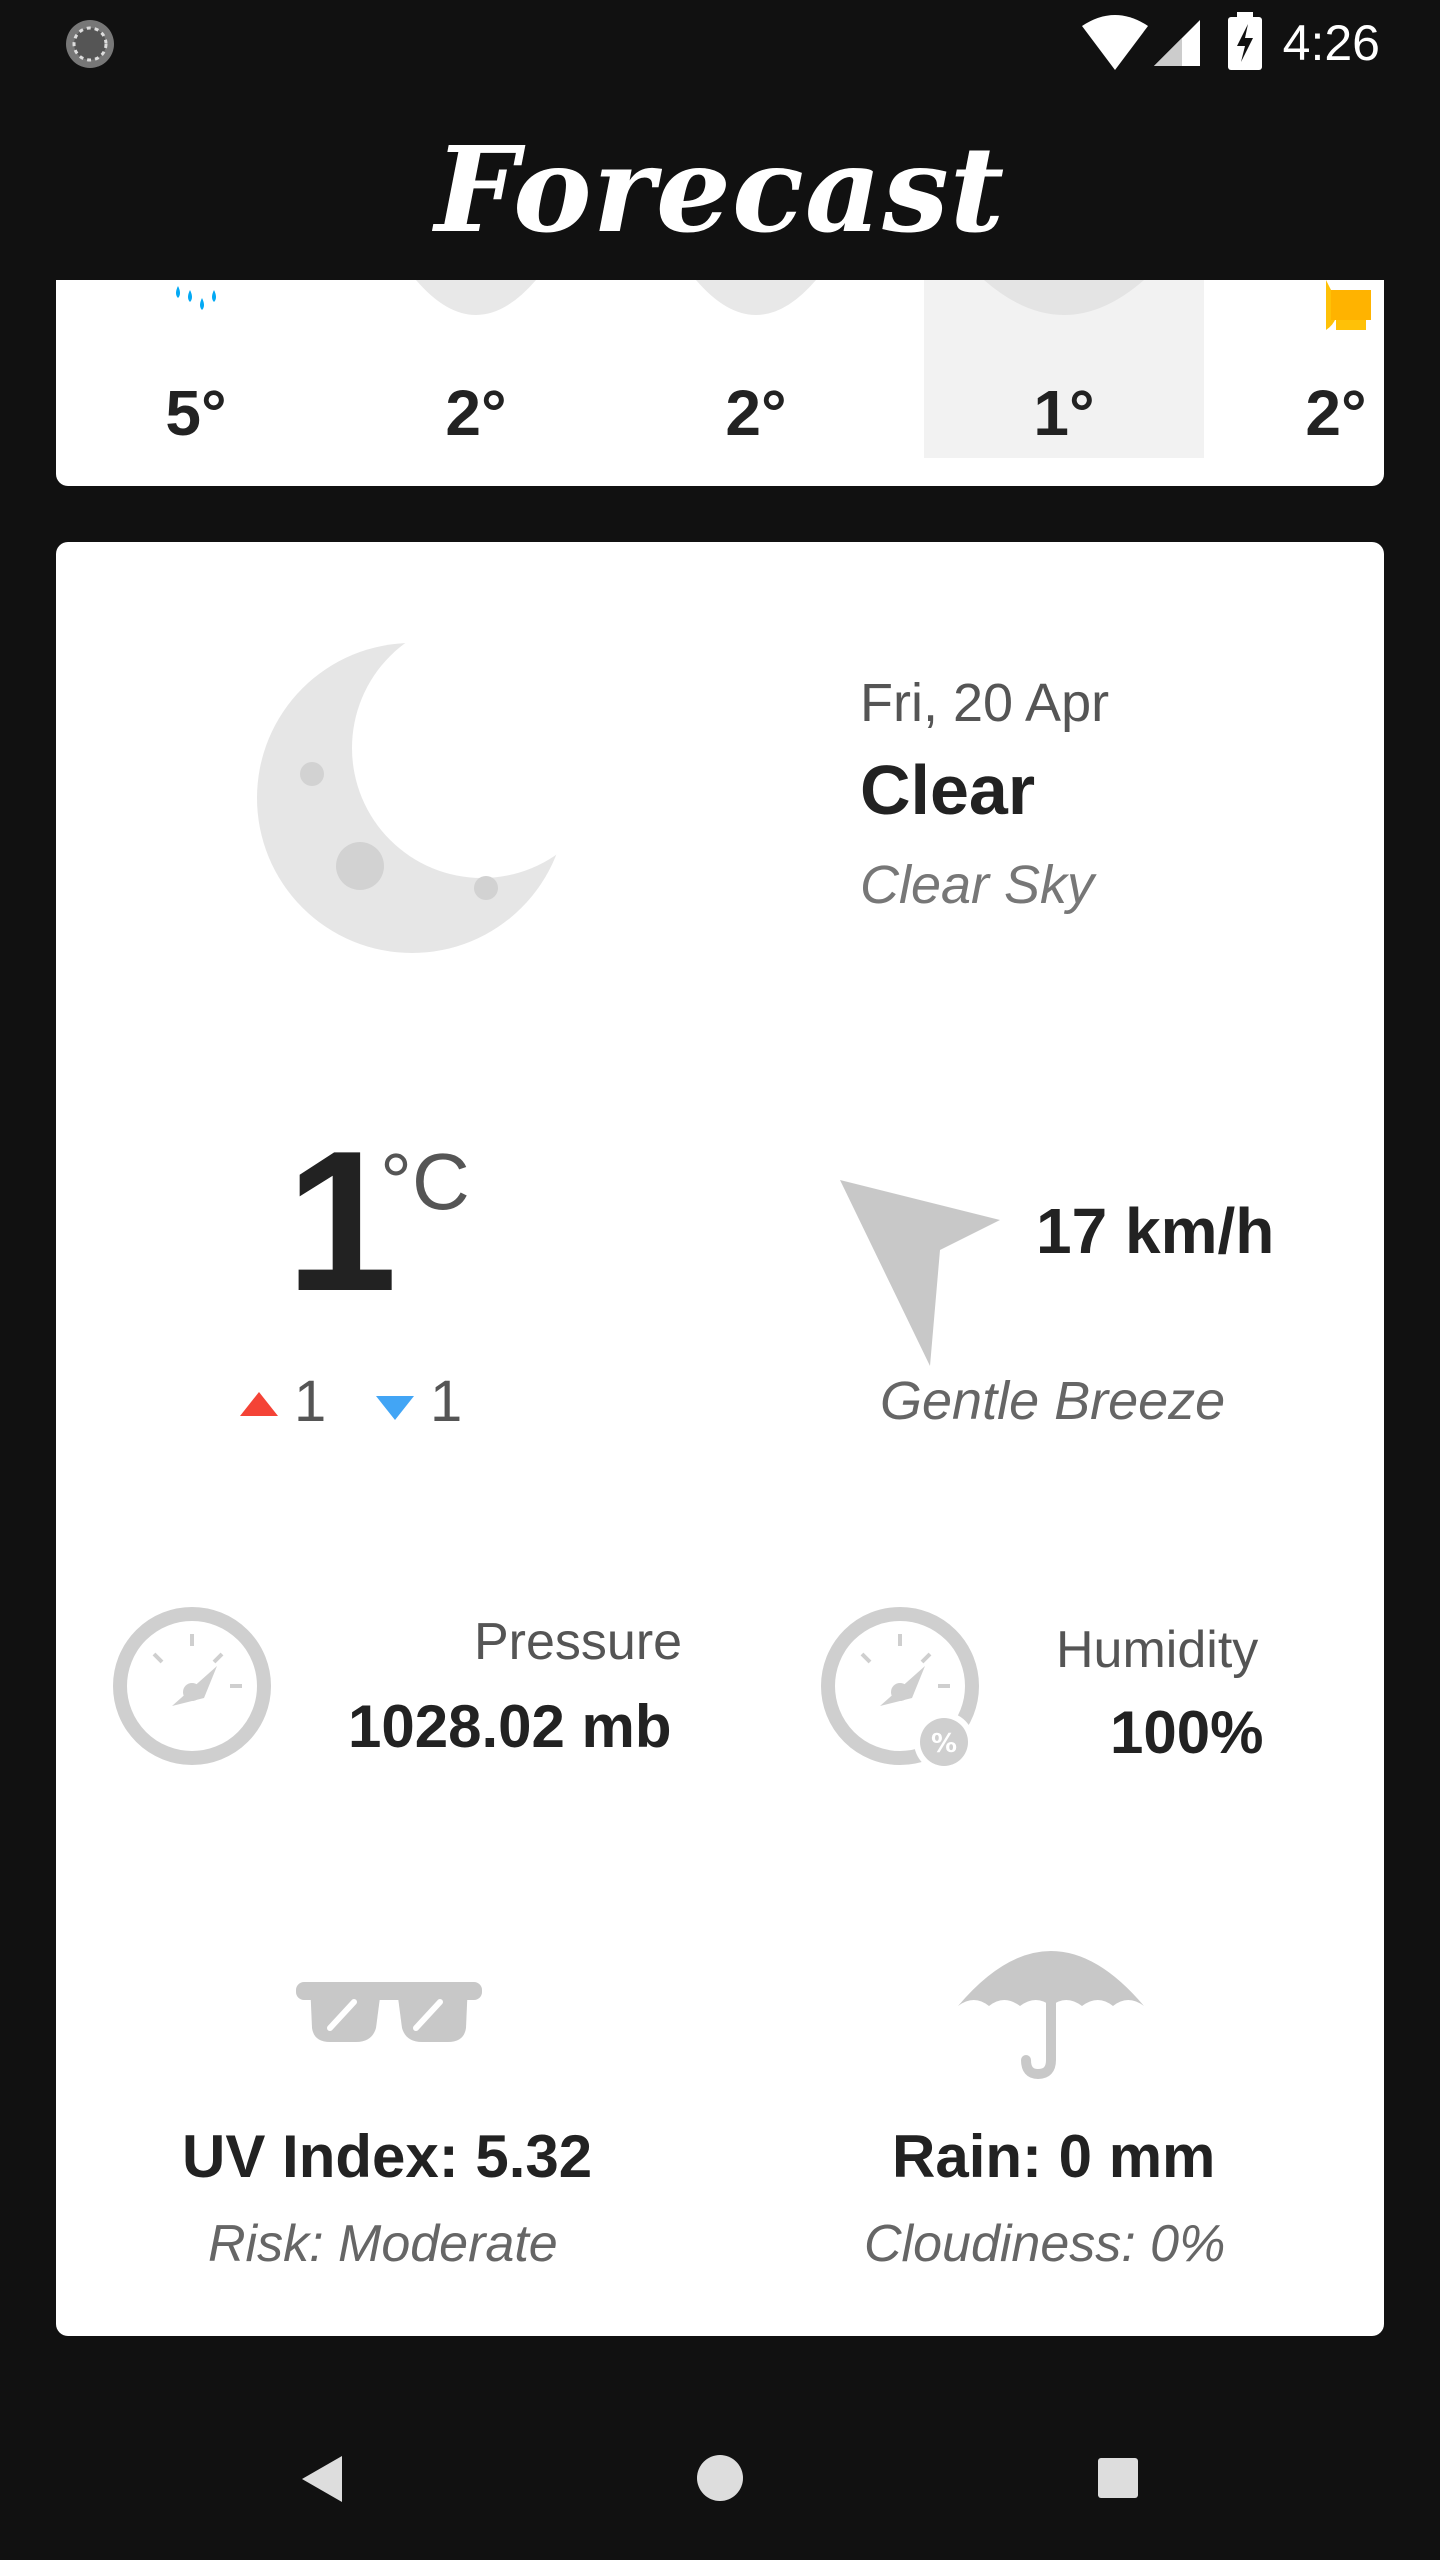 Image resolution: width=1440 pixels, height=2560 pixels. What do you see at coordinates (196, 369) in the screenshot?
I see `forecast-item: 5°` at bounding box center [196, 369].